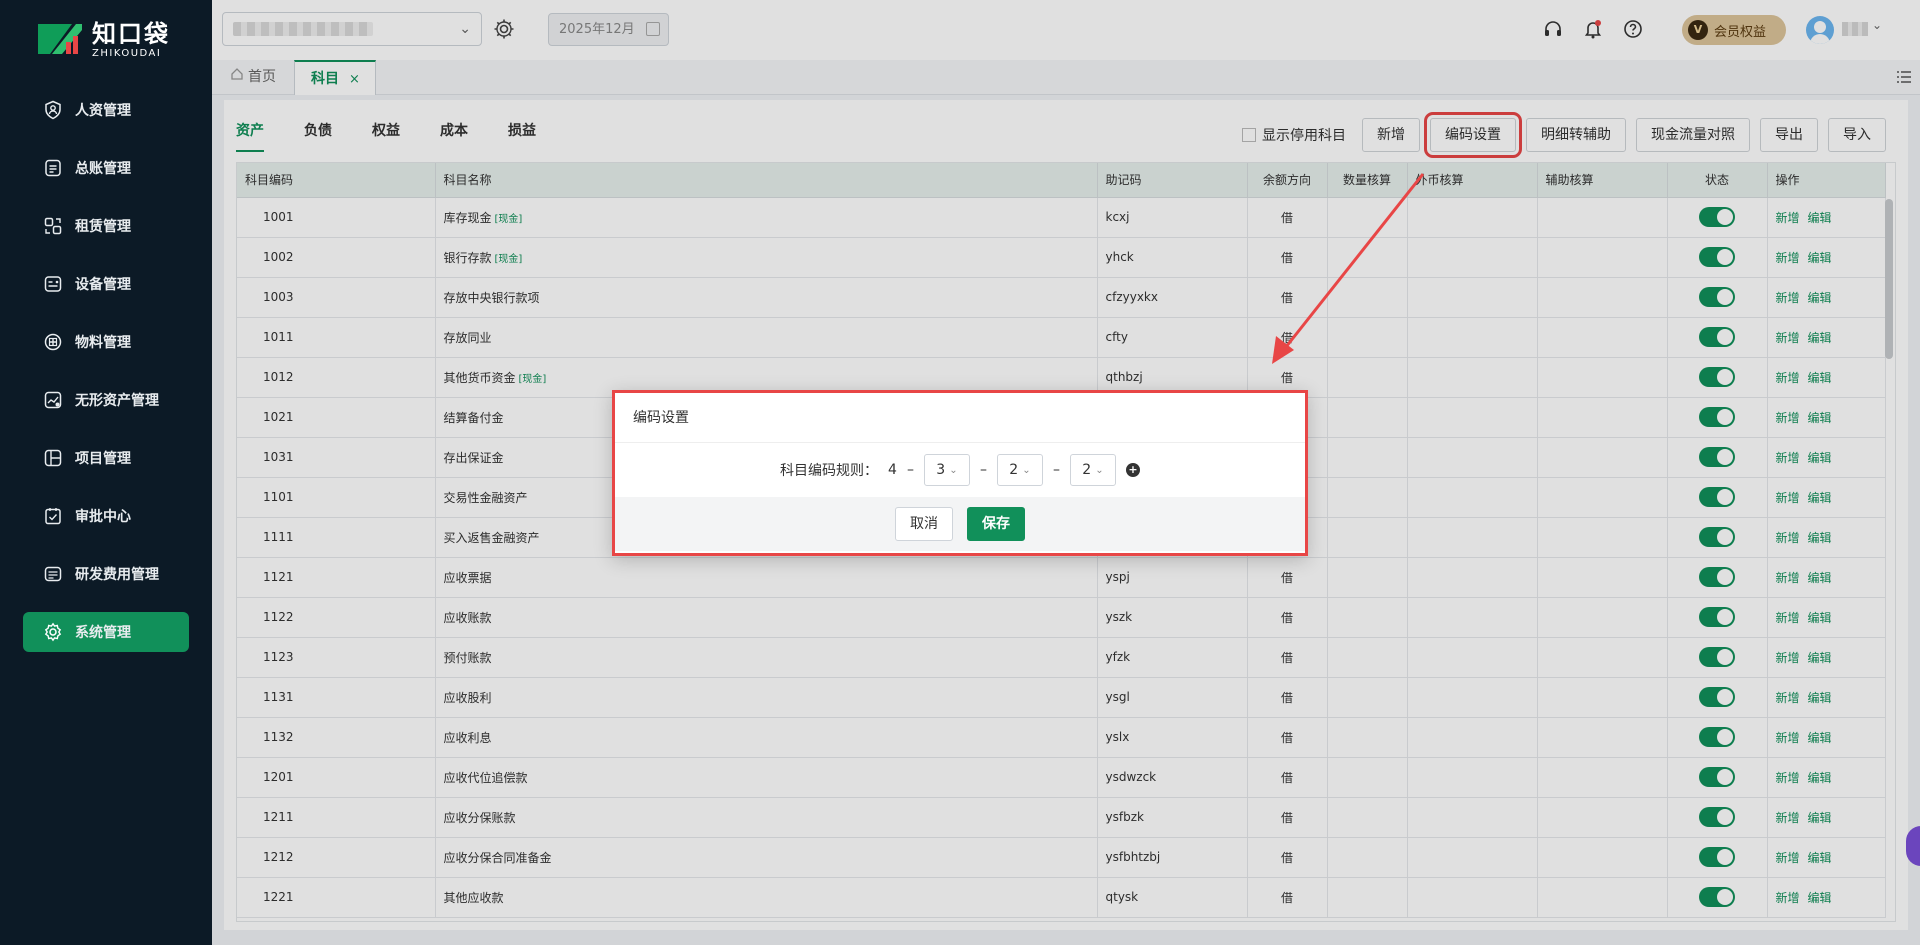  I want to click on sidebar-item-label: 总账管理, so click(103, 169).